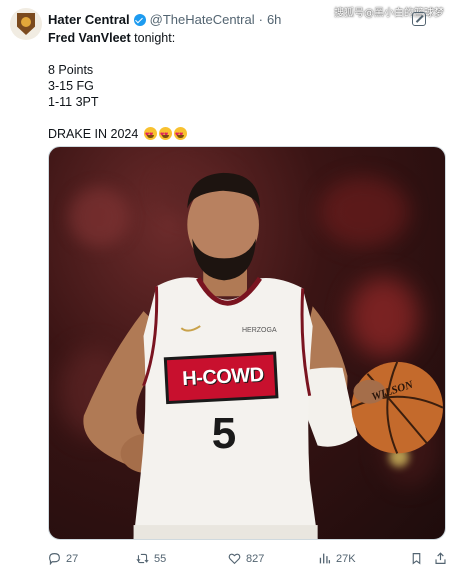 This screenshot has height=576, width=450. I want to click on share-icon, so click(440, 558).